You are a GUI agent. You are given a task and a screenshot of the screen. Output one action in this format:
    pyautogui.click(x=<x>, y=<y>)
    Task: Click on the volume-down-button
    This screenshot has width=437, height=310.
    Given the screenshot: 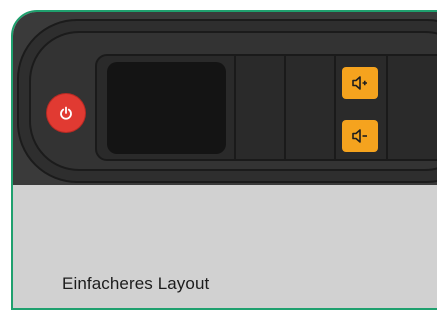 What is the action you would take?
    pyautogui.click(x=360, y=136)
    